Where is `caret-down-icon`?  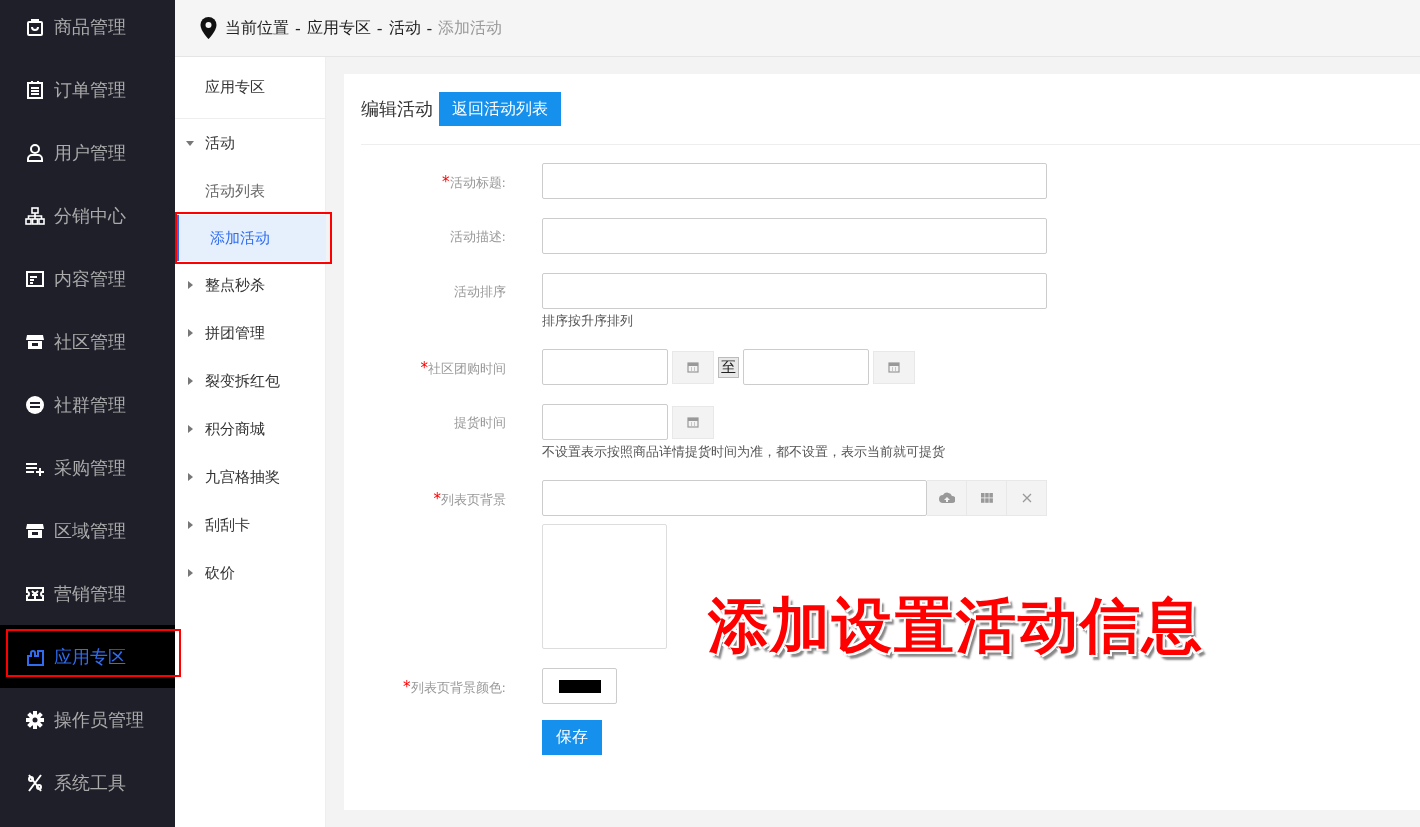
caret-down-icon is located at coordinates (190, 143).